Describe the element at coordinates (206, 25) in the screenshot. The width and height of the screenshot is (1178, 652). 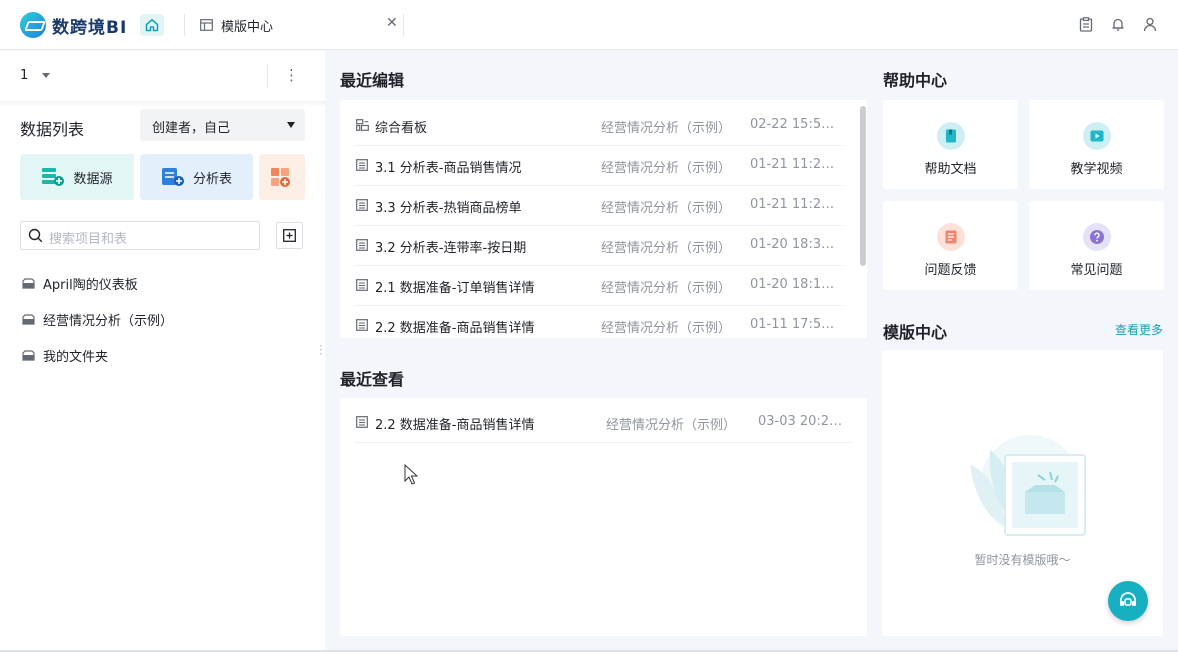
I see `template-icon` at that location.